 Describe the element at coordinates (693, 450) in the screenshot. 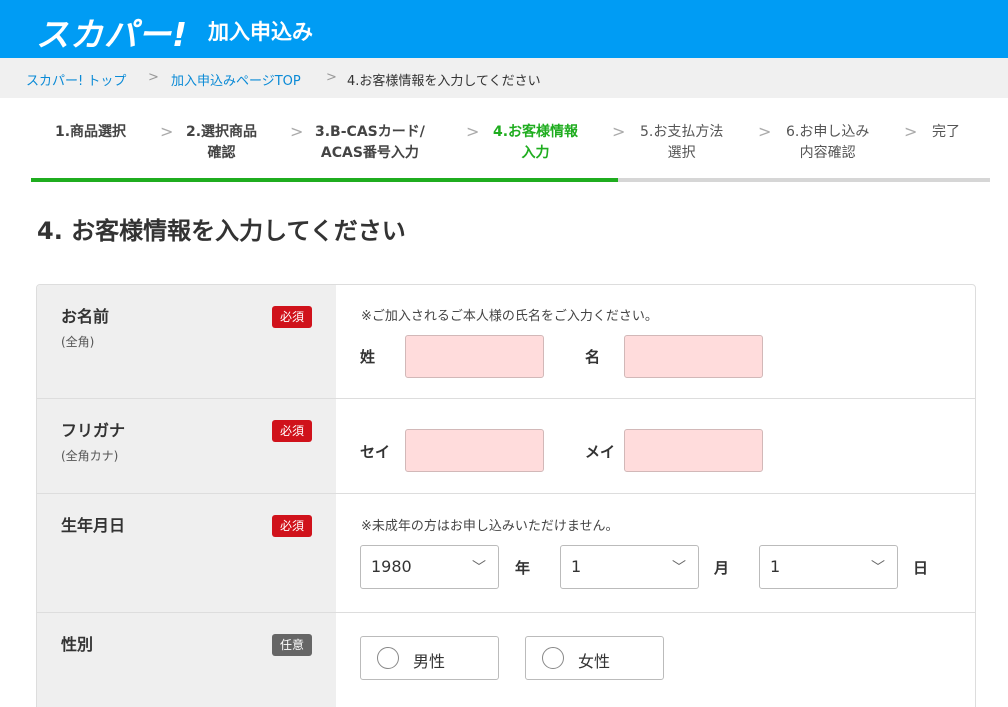

I see `first-kana-input` at that location.